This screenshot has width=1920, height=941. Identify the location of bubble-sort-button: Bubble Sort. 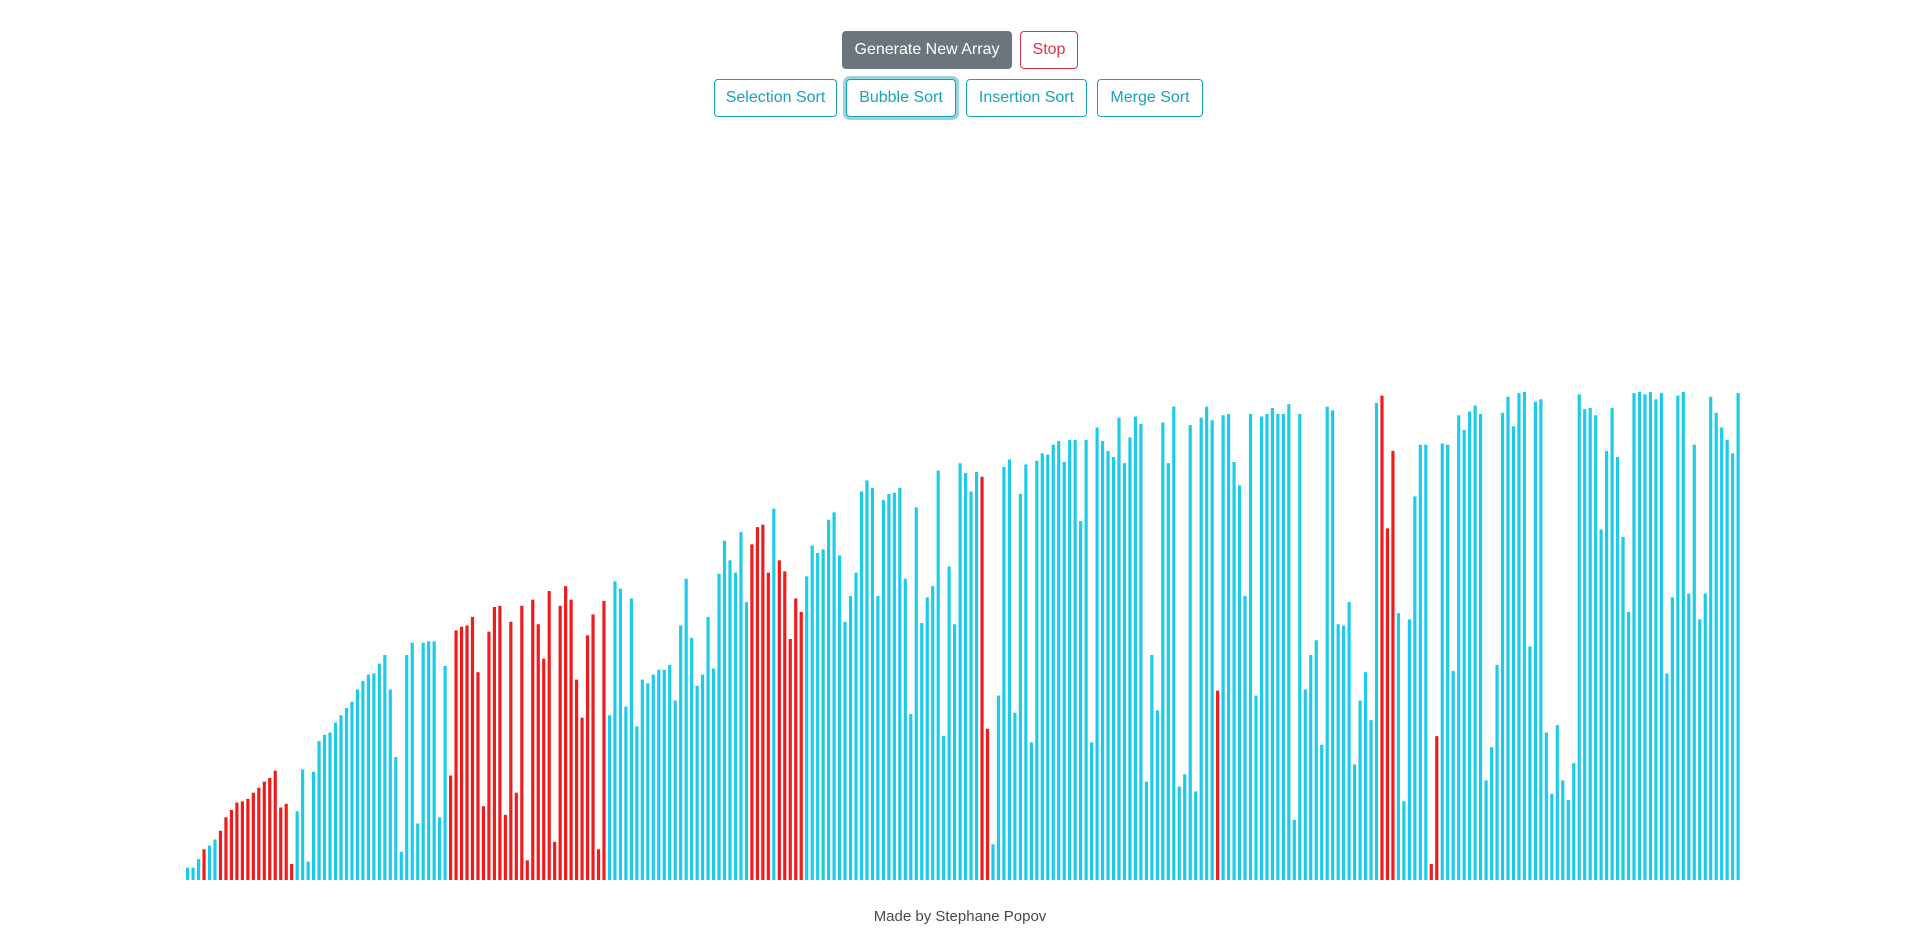
(901, 98).